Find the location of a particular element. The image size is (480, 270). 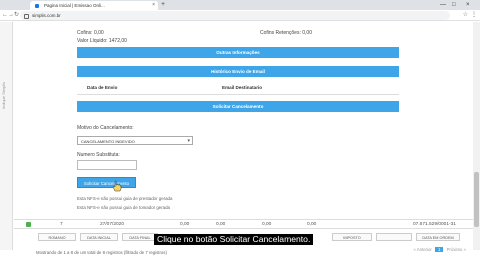

motivo-select: CANCELAMENTO INDEVIDO ▾ is located at coordinates (135, 140).